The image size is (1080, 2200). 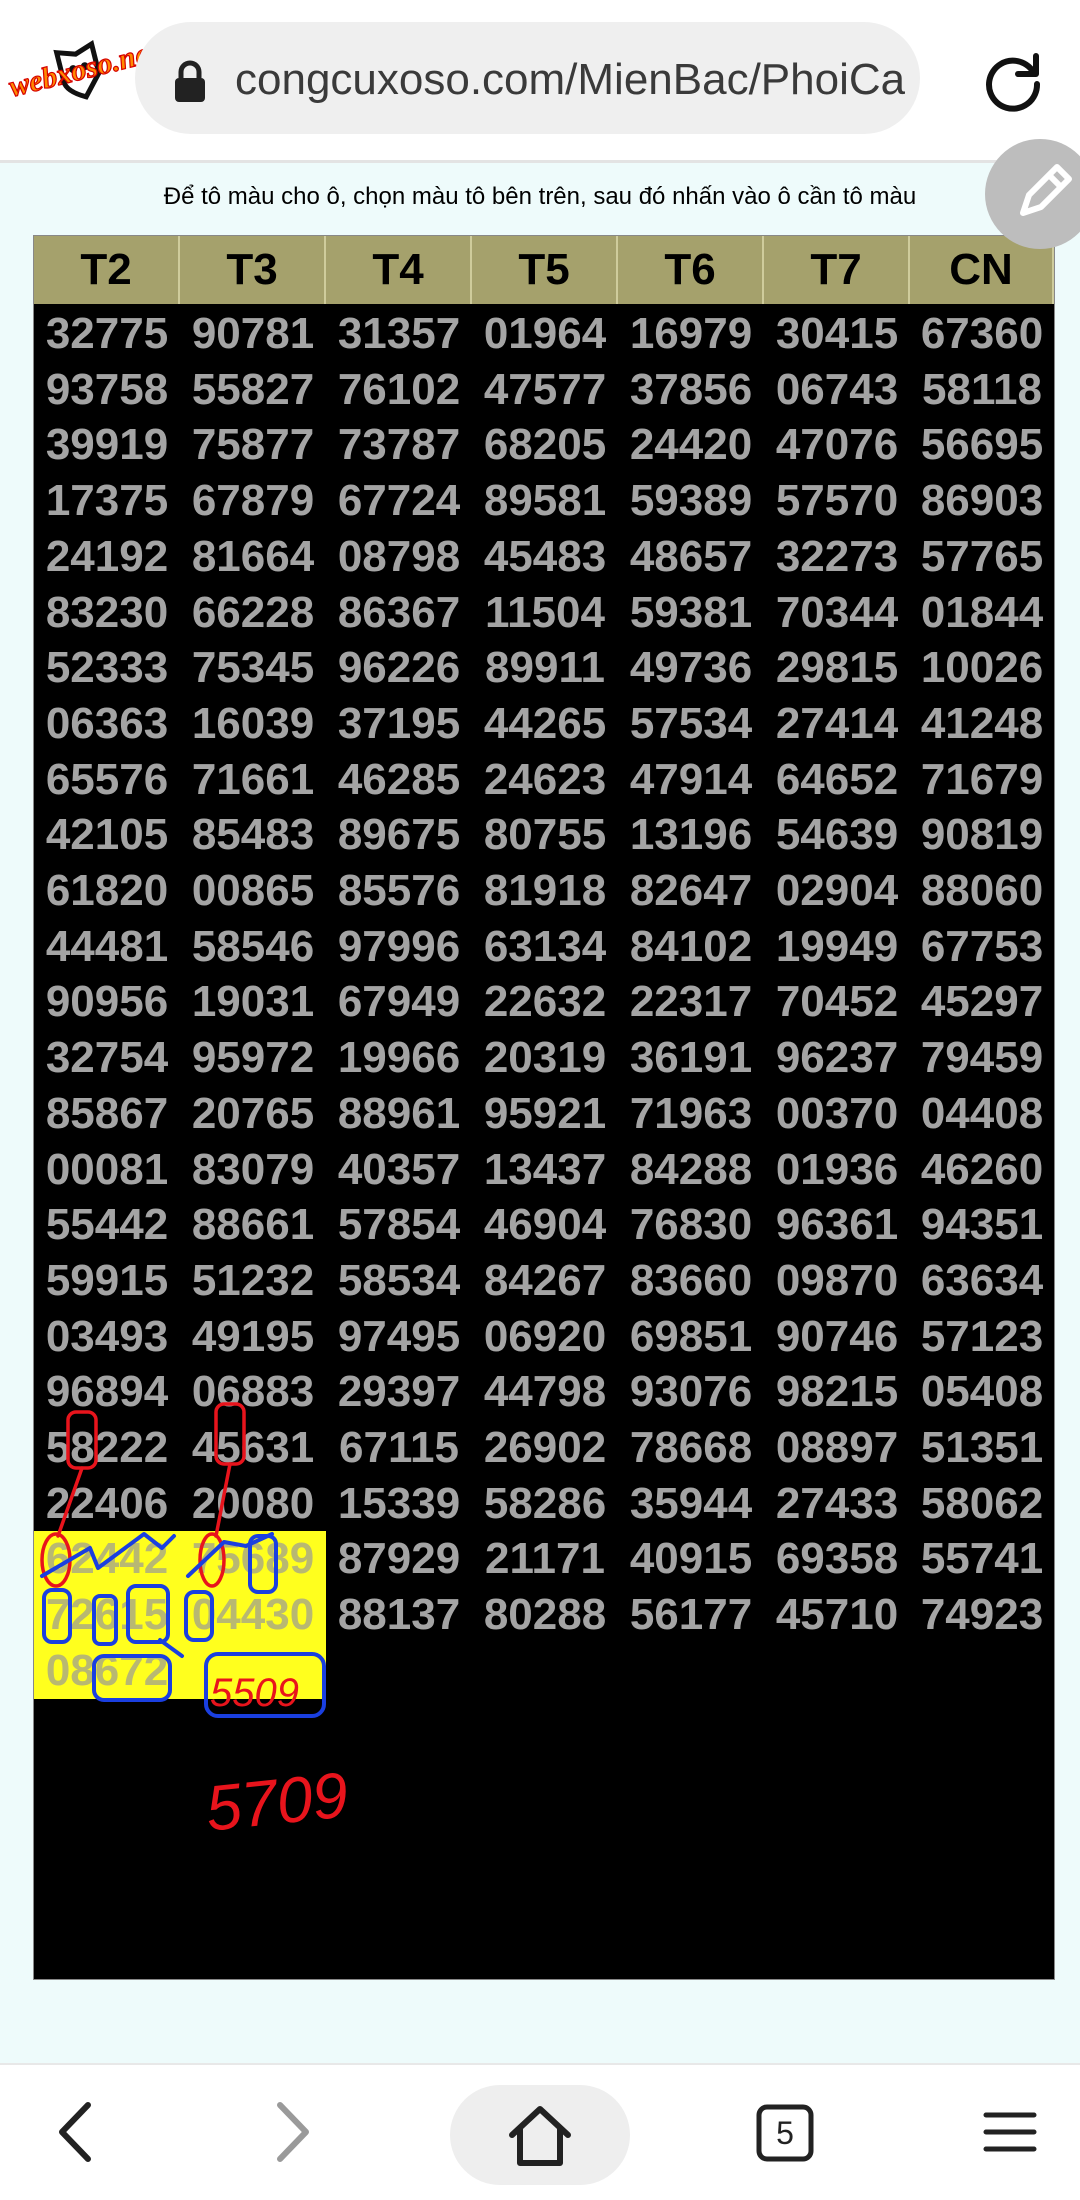 What do you see at coordinates (107, 1392) in the screenshot?
I see `number-cell: 96894` at bounding box center [107, 1392].